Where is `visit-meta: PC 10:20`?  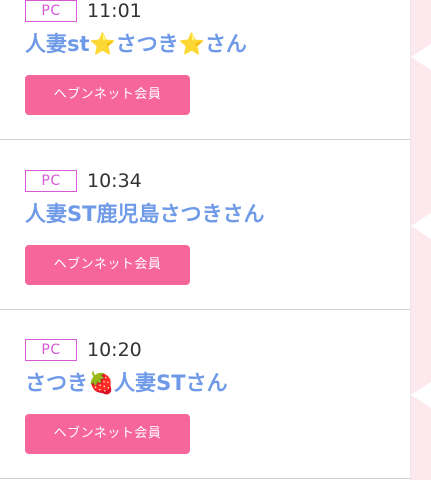
visit-meta: PC 10:20 is located at coordinates (83, 350).